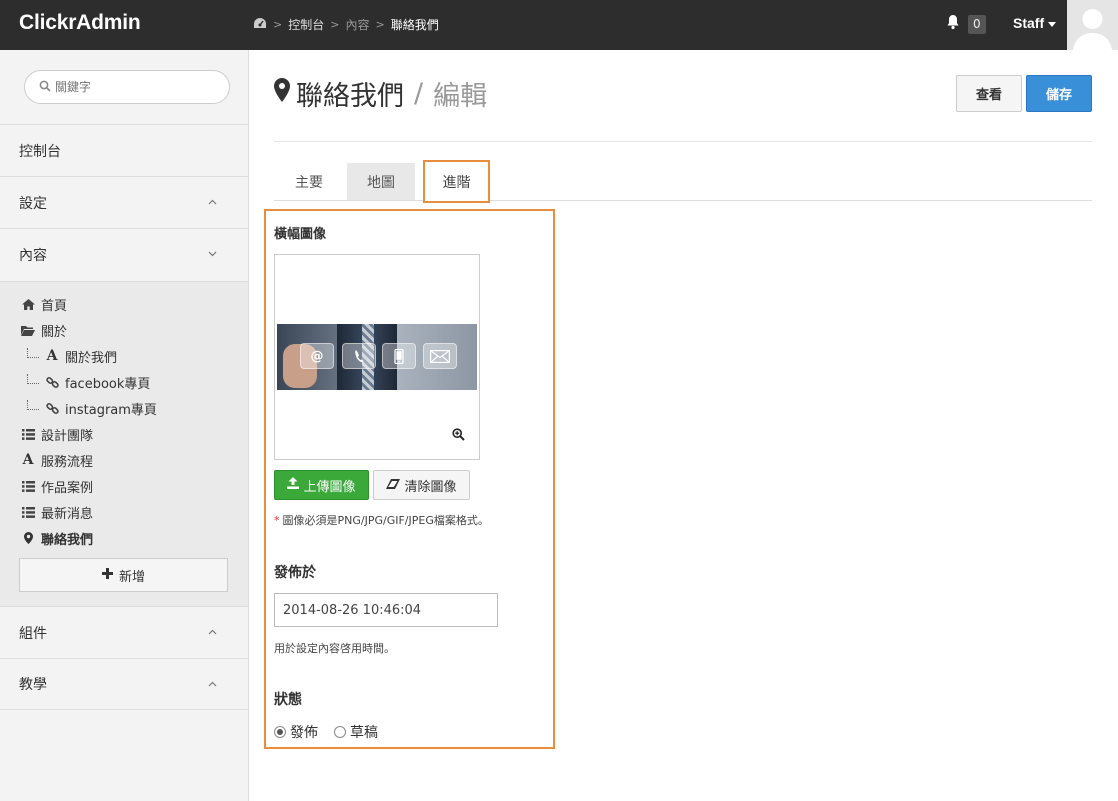 This screenshot has width=1118, height=801. I want to click on publish-date-label: 發佈於, so click(295, 573).